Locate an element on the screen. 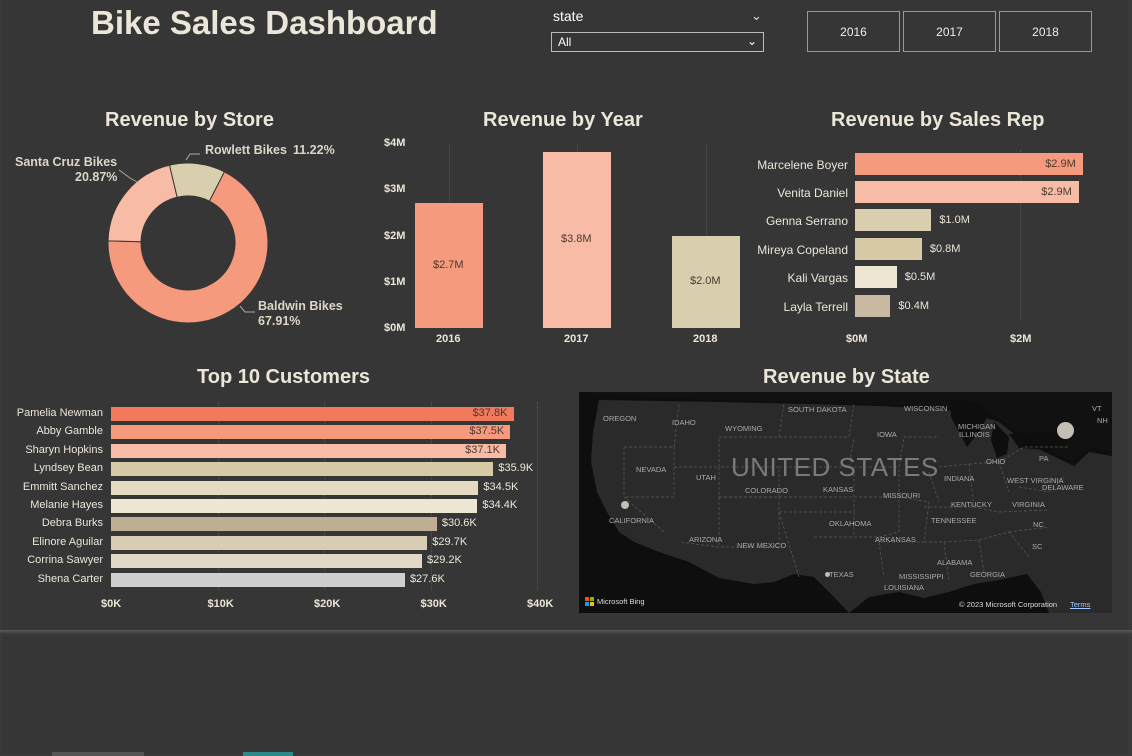 This screenshot has height=756, width=1132. customer-name-label: Melanie Hayes is located at coordinates (66, 505).